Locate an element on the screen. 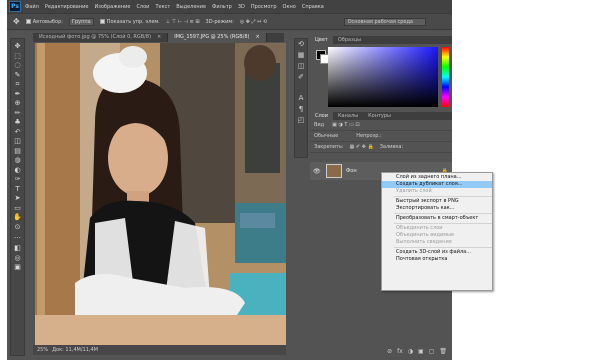 This screenshot has height=362, width=600. tools-panel: ✥ ⬚ ◌ ✎ ⌗ ✒ ⊕ ✏ ♣ ↶ ◫ ▤ ◍ ◐ ✑ T ➤ ▭ ✋ ⊙… ◧ ◎ ▣ is located at coordinates (17, 197).